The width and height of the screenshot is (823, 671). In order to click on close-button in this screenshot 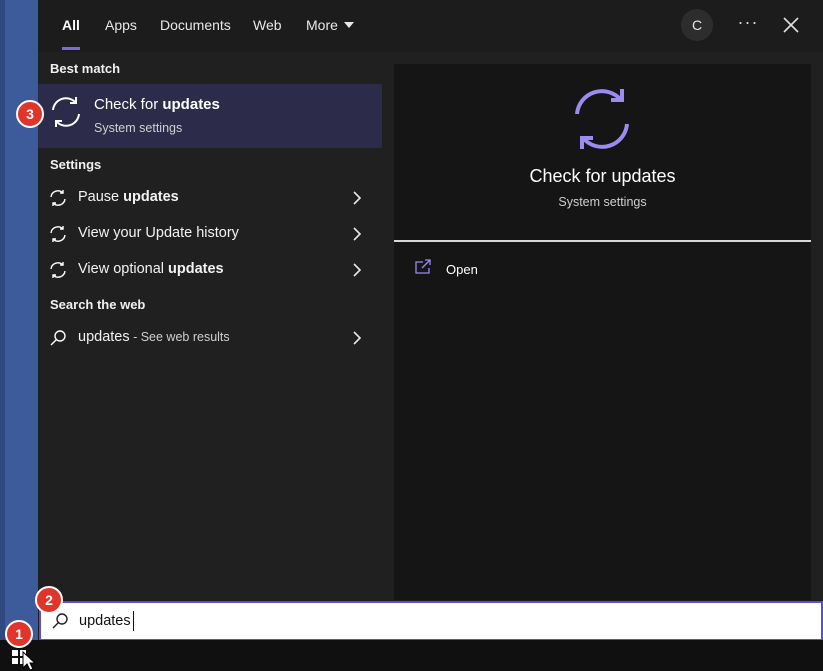, I will do `click(791, 25)`.